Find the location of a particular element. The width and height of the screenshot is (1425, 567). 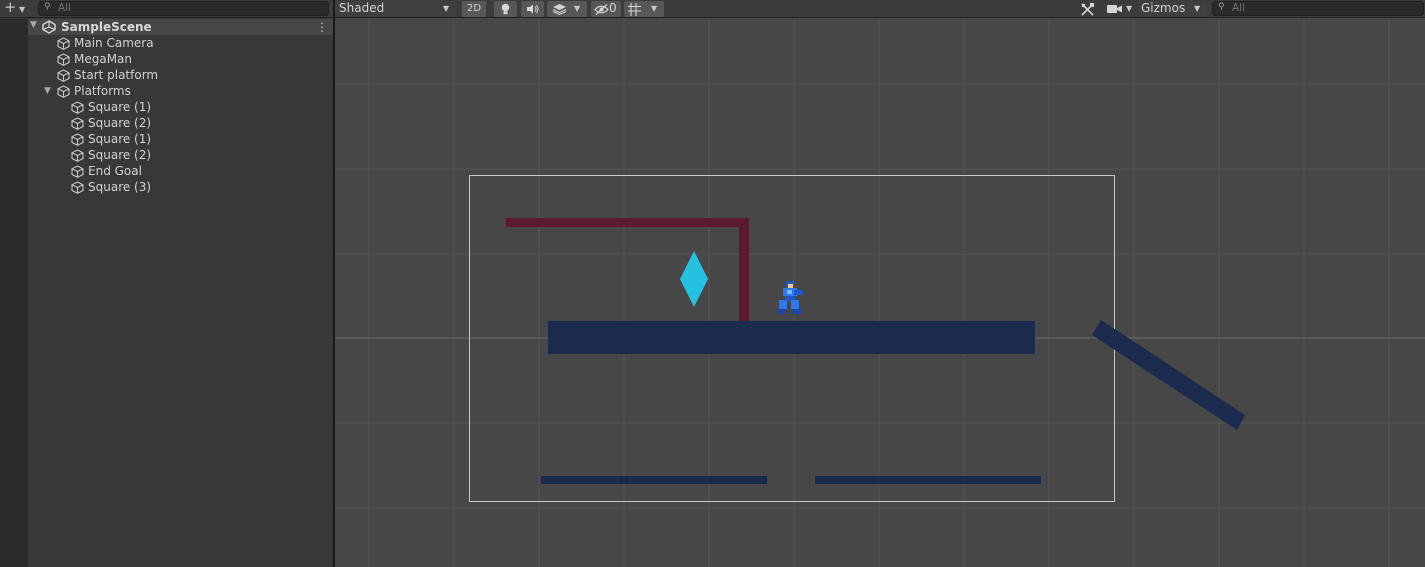

wall-side is located at coordinates (744, 269).